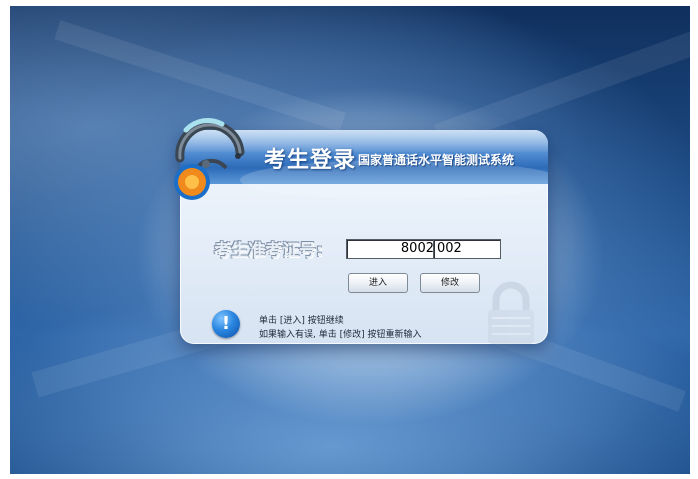 The height and width of the screenshot is (479, 698). What do you see at coordinates (310, 160) in the screenshot?
I see `dialog-title: 考生登录` at bounding box center [310, 160].